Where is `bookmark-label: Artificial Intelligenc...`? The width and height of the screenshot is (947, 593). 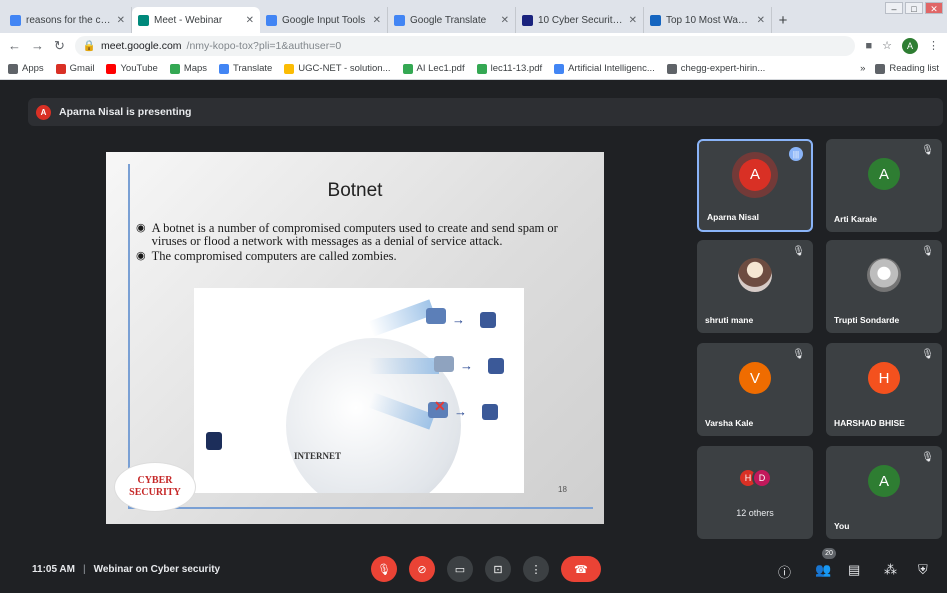 bookmark-label: Artificial Intelligenc... is located at coordinates (611, 68).